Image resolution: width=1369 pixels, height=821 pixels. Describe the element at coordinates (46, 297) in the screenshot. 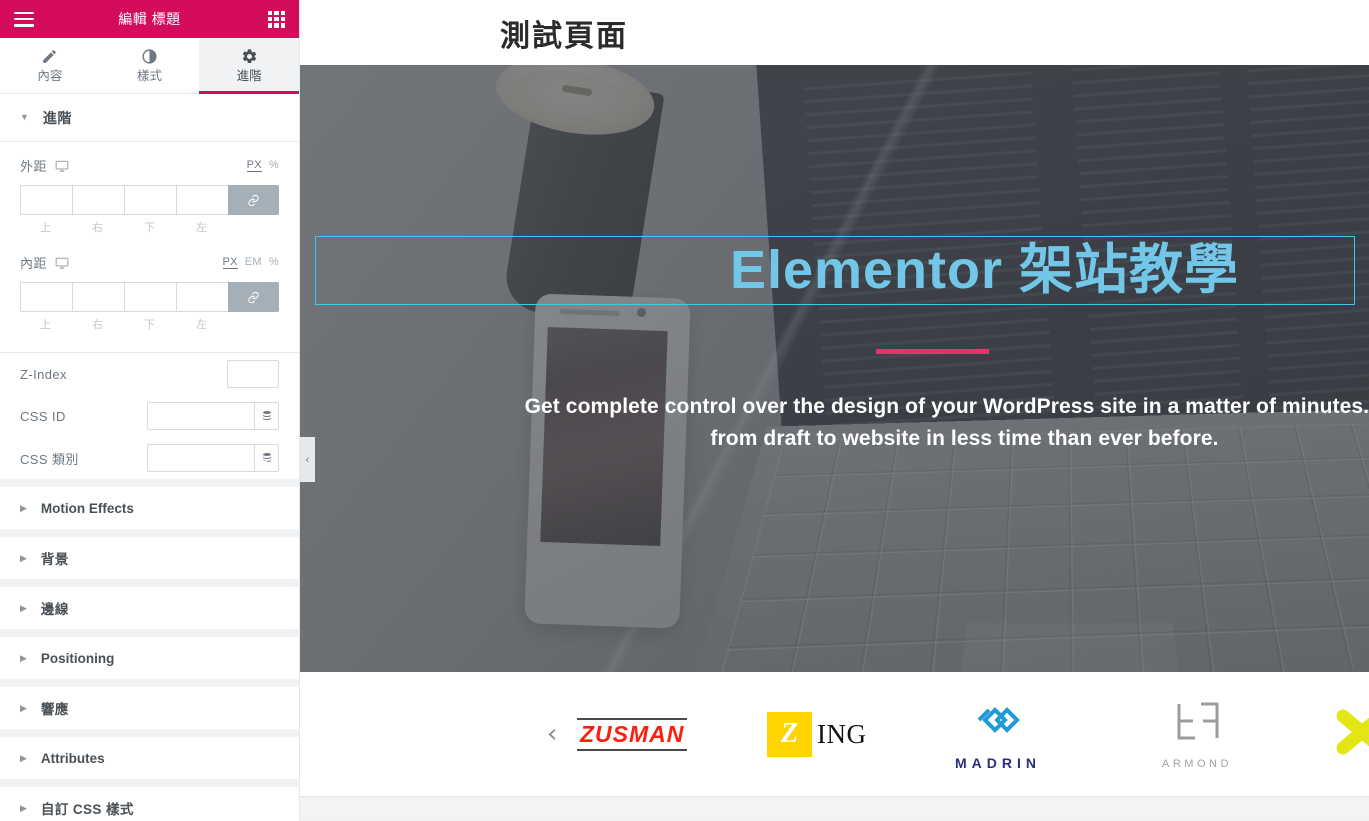

I see `padding-top-input` at that location.